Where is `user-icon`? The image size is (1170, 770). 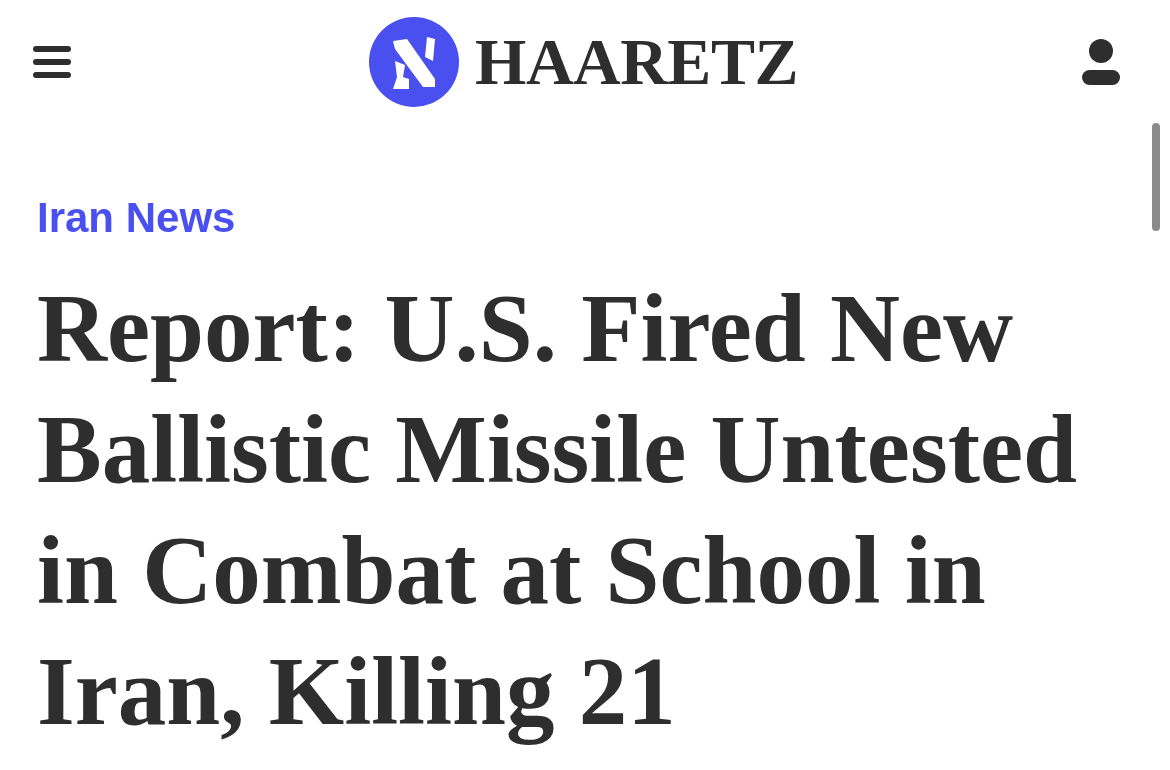
user-icon is located at coordinates (1101, 62).